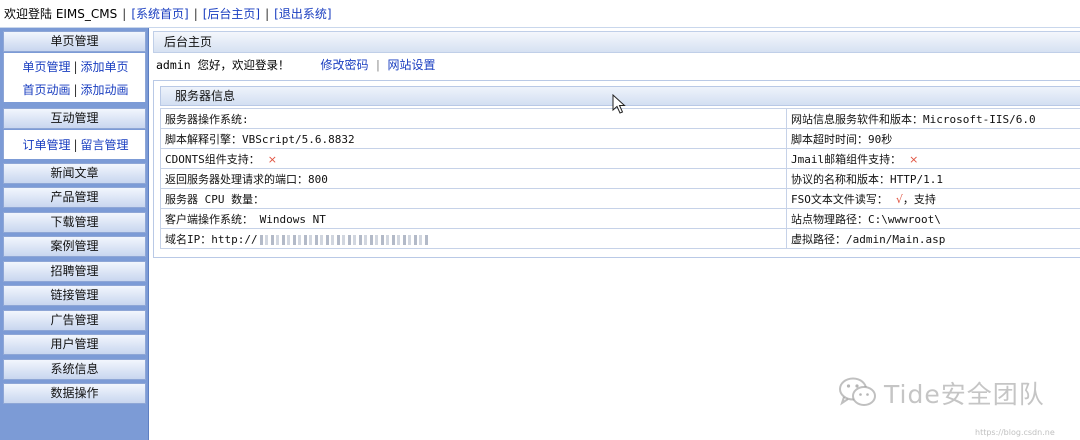  I want to click on watermark: Tide安全团队, so click(953, 393).